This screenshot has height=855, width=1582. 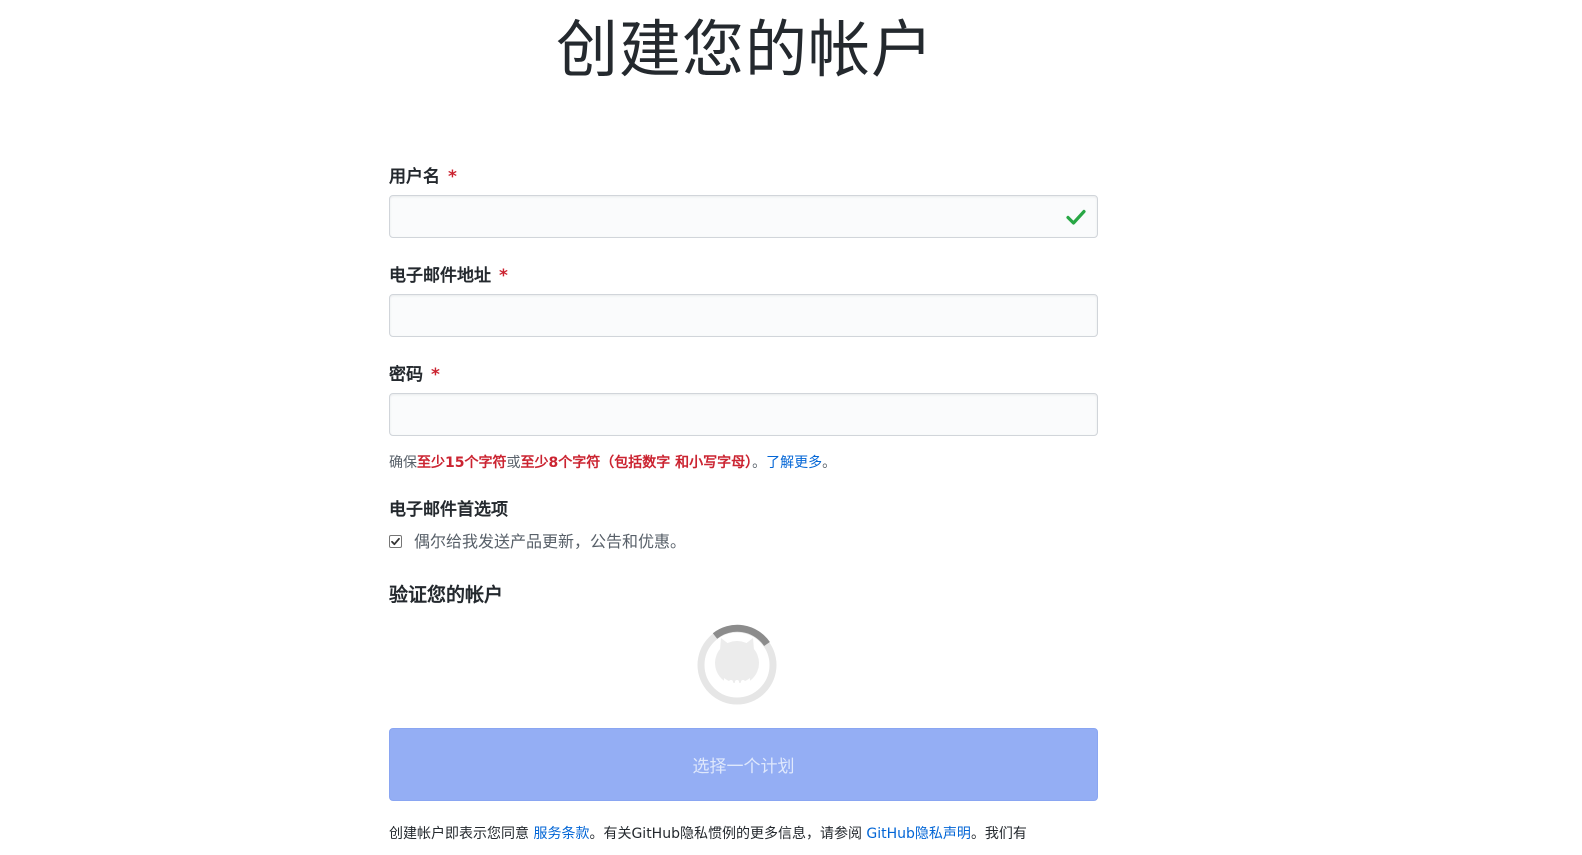 I want to click on hint-rule-length: 至少15个字符, so click(x=462, y=463).